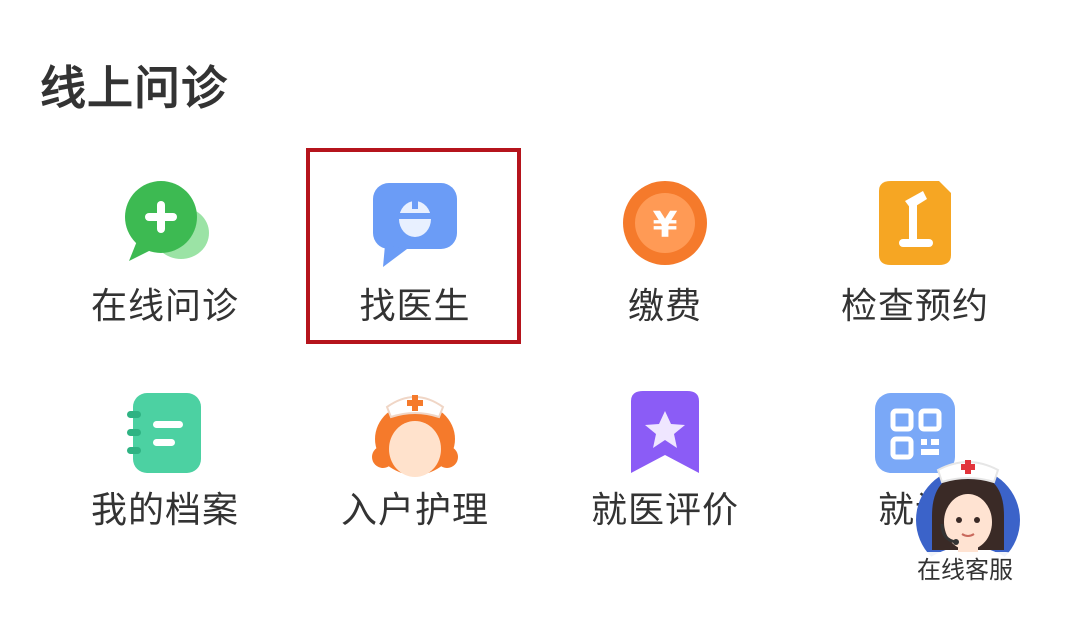 Image resolution: width=1080 pixels, height=643 pixels. I want to click on grid-item-medical-review: 就医评价, so click(665, 445).